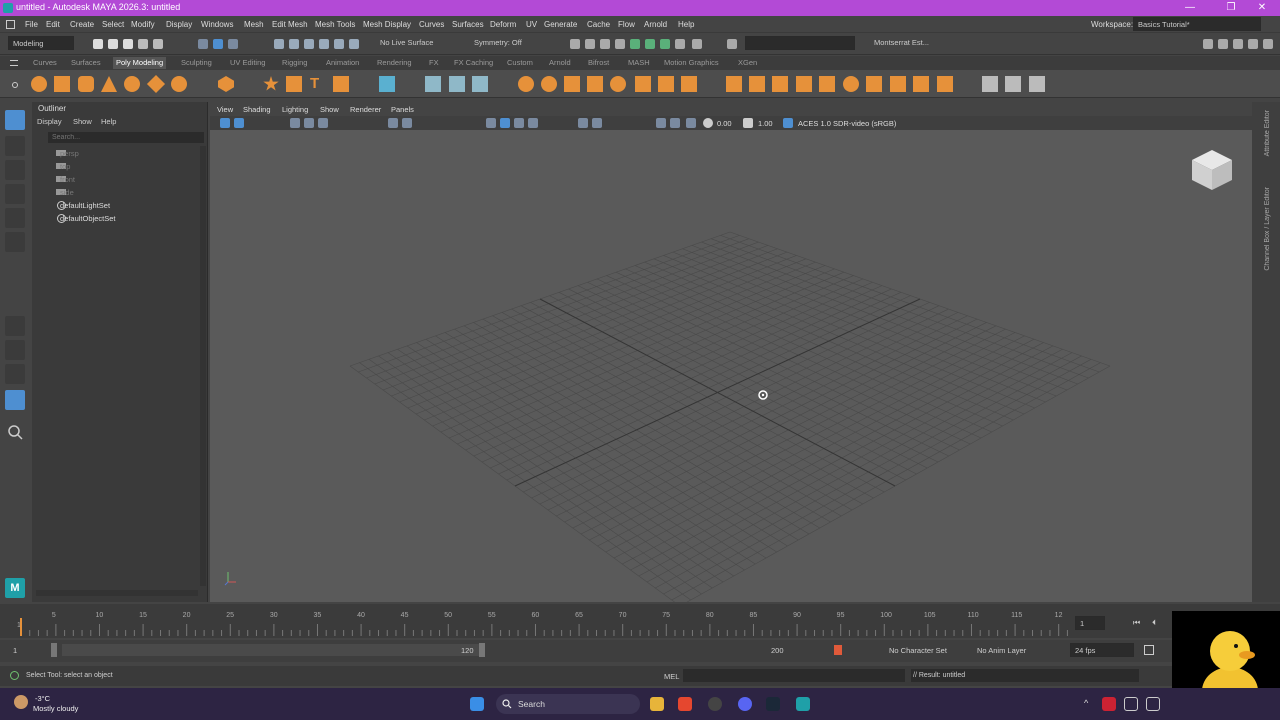  Describe the element at coordinates (342, 62) in the screenshot. I see `shelf-tab-animation: Animation` at that location.